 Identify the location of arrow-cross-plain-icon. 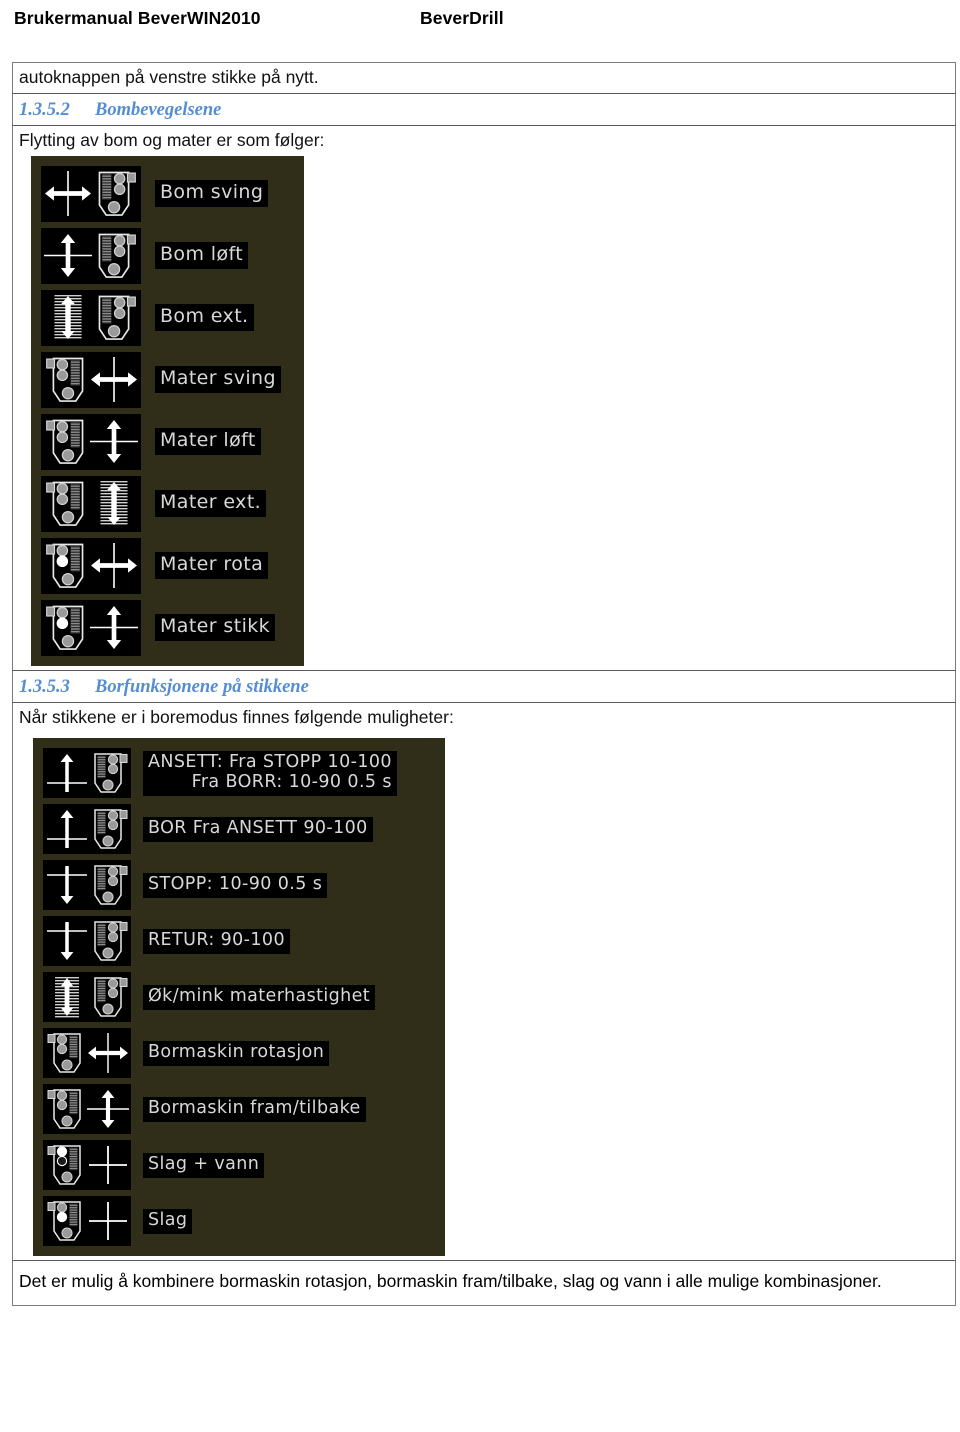
(107, 1221).